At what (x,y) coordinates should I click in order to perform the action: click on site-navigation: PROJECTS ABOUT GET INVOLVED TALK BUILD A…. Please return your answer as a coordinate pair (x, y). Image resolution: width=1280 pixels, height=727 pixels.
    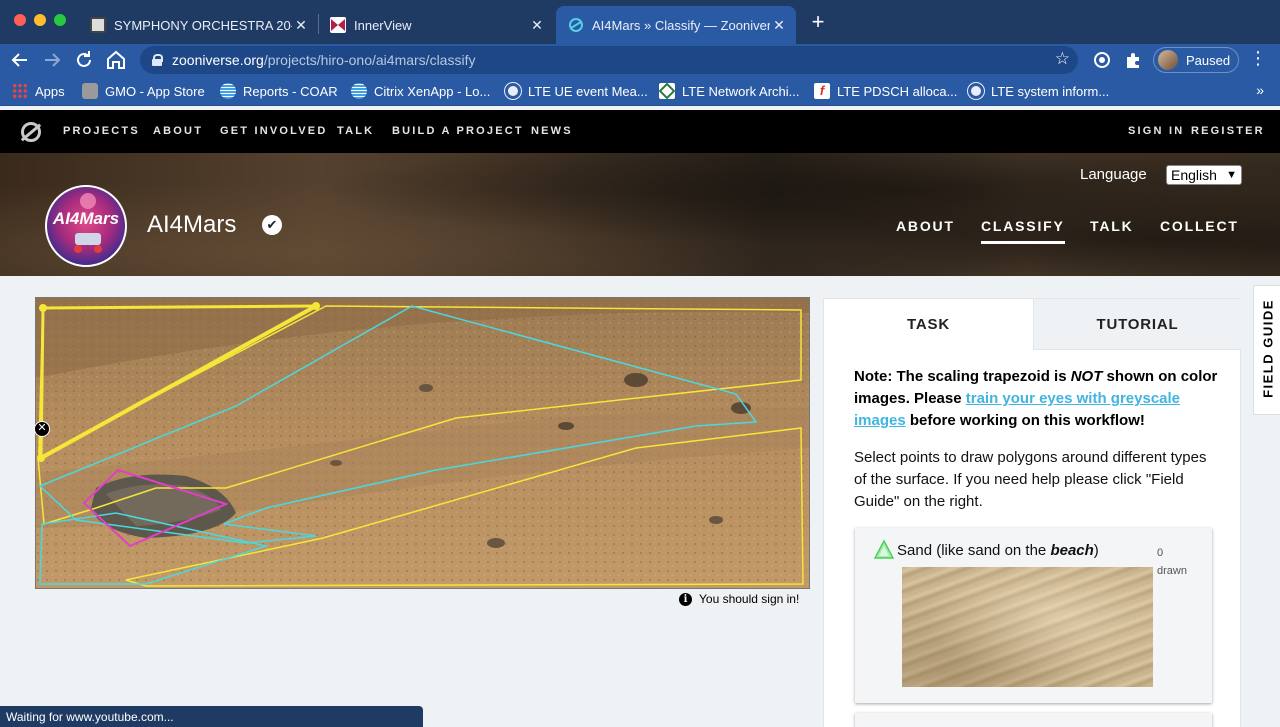
    Looking at the image, I should click on (640, 131).